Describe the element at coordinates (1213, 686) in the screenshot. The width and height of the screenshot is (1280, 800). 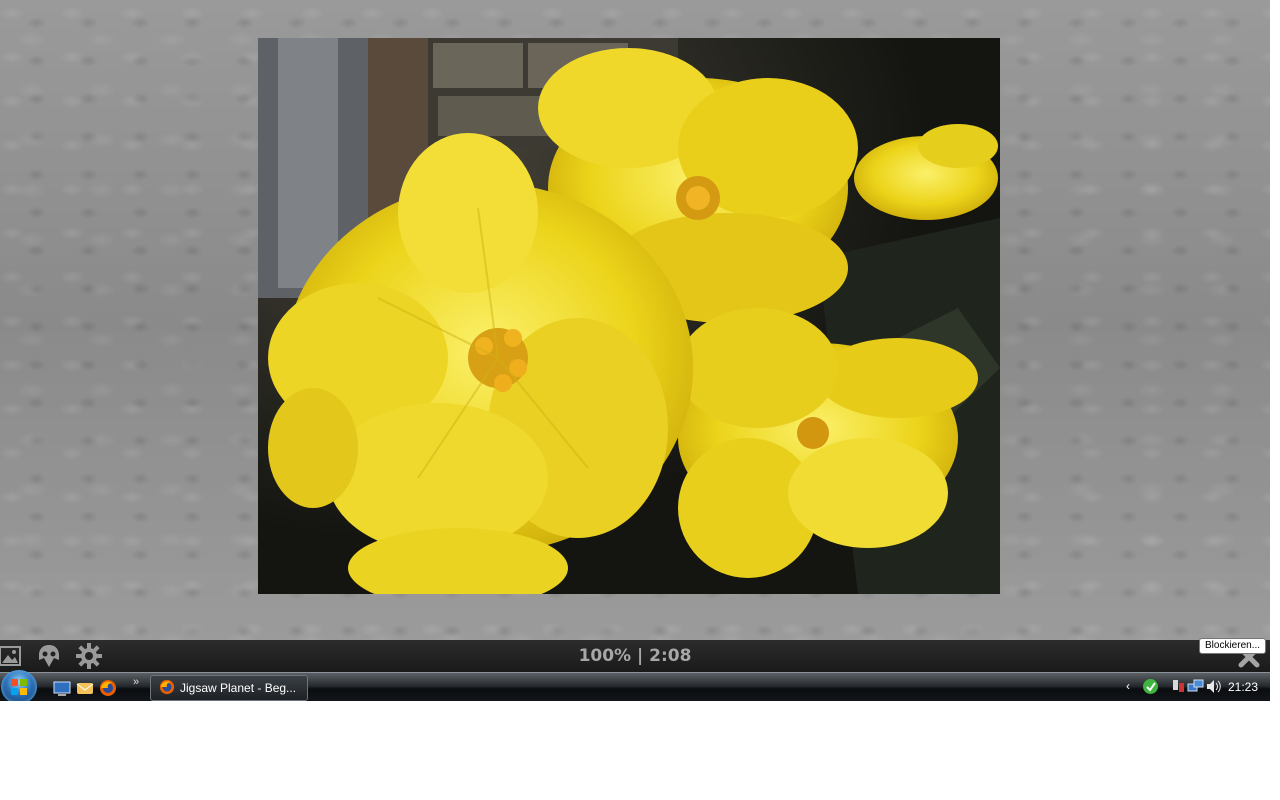
I see `volume-icon` at that location.